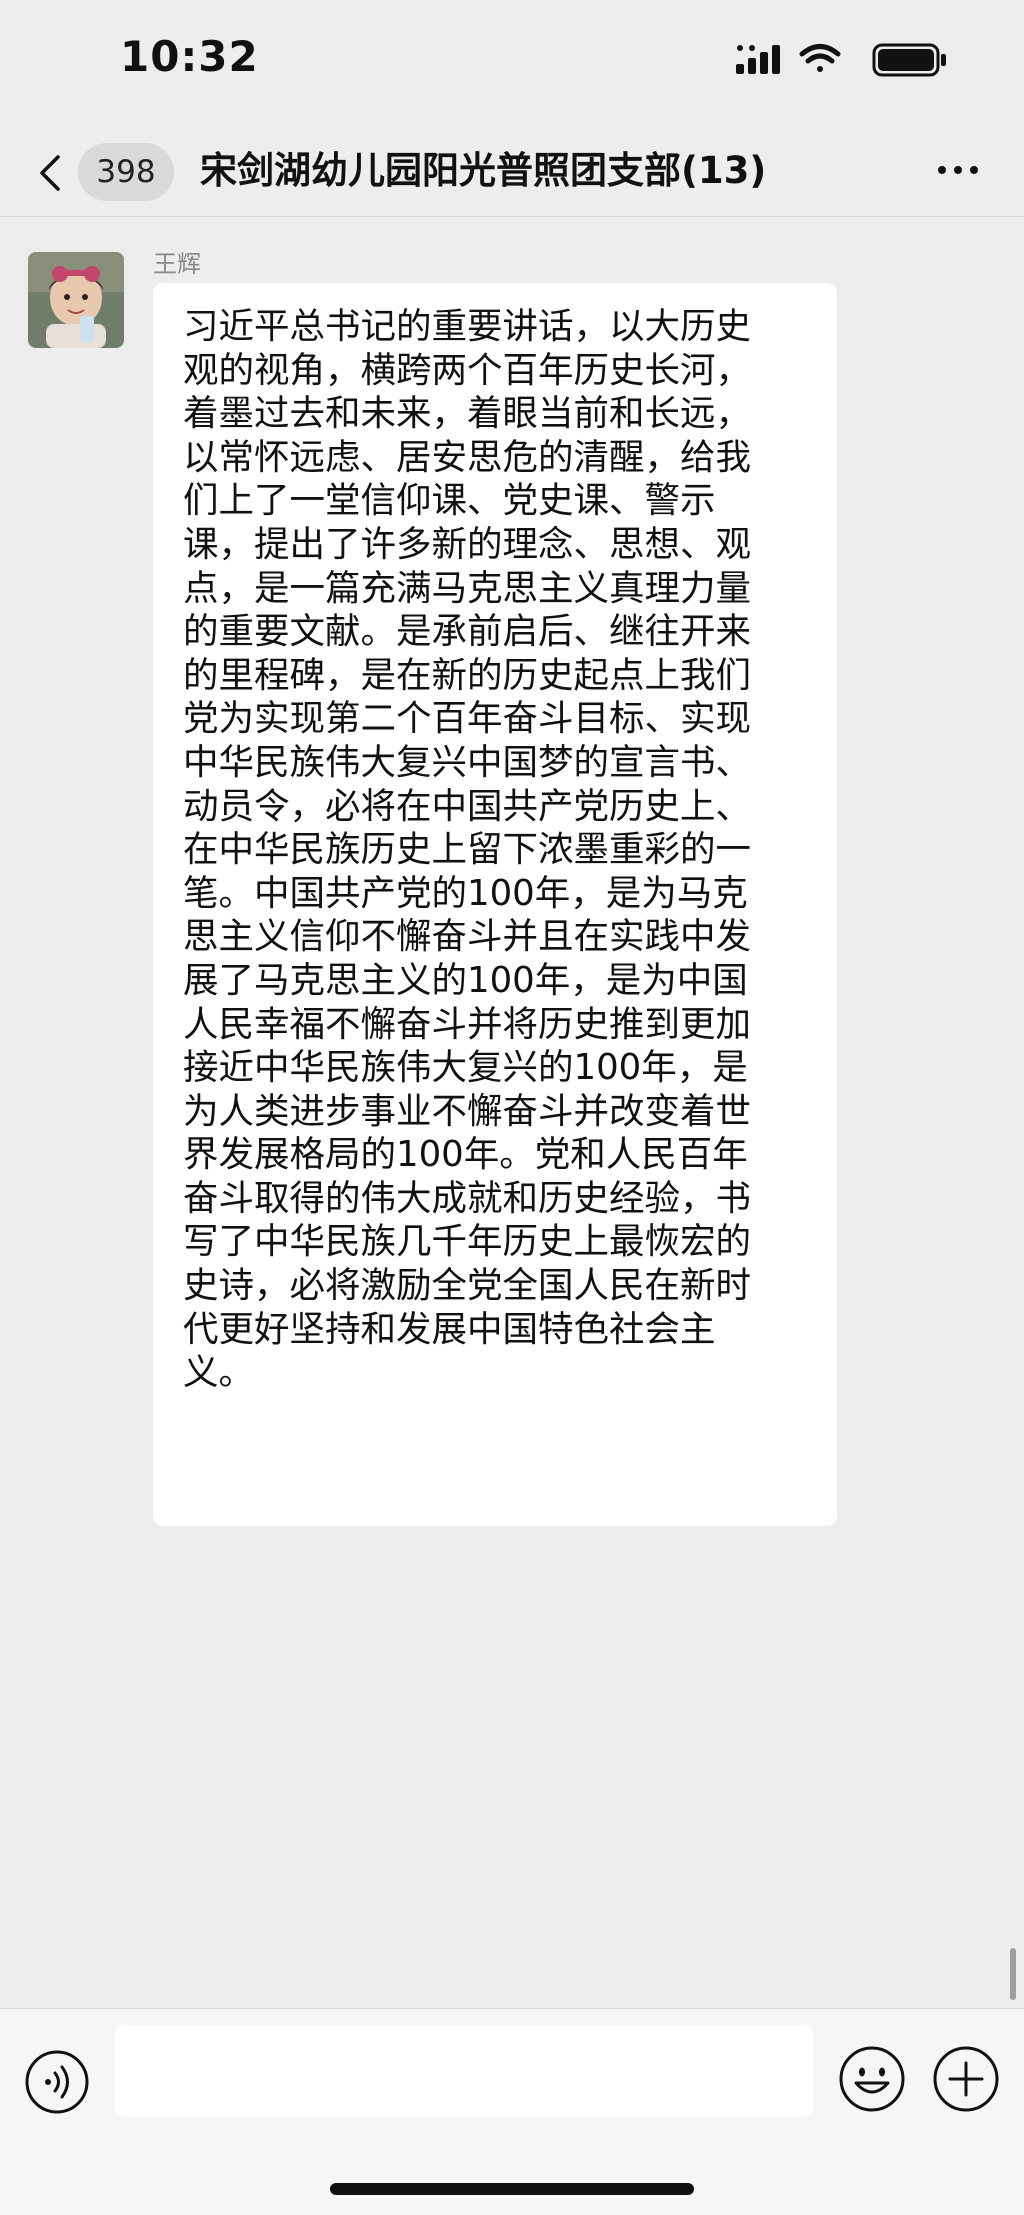  What do you see at coordinates (909, 60) in the screenshot?
I see `battery-icon` at bounding box center [909, 60].